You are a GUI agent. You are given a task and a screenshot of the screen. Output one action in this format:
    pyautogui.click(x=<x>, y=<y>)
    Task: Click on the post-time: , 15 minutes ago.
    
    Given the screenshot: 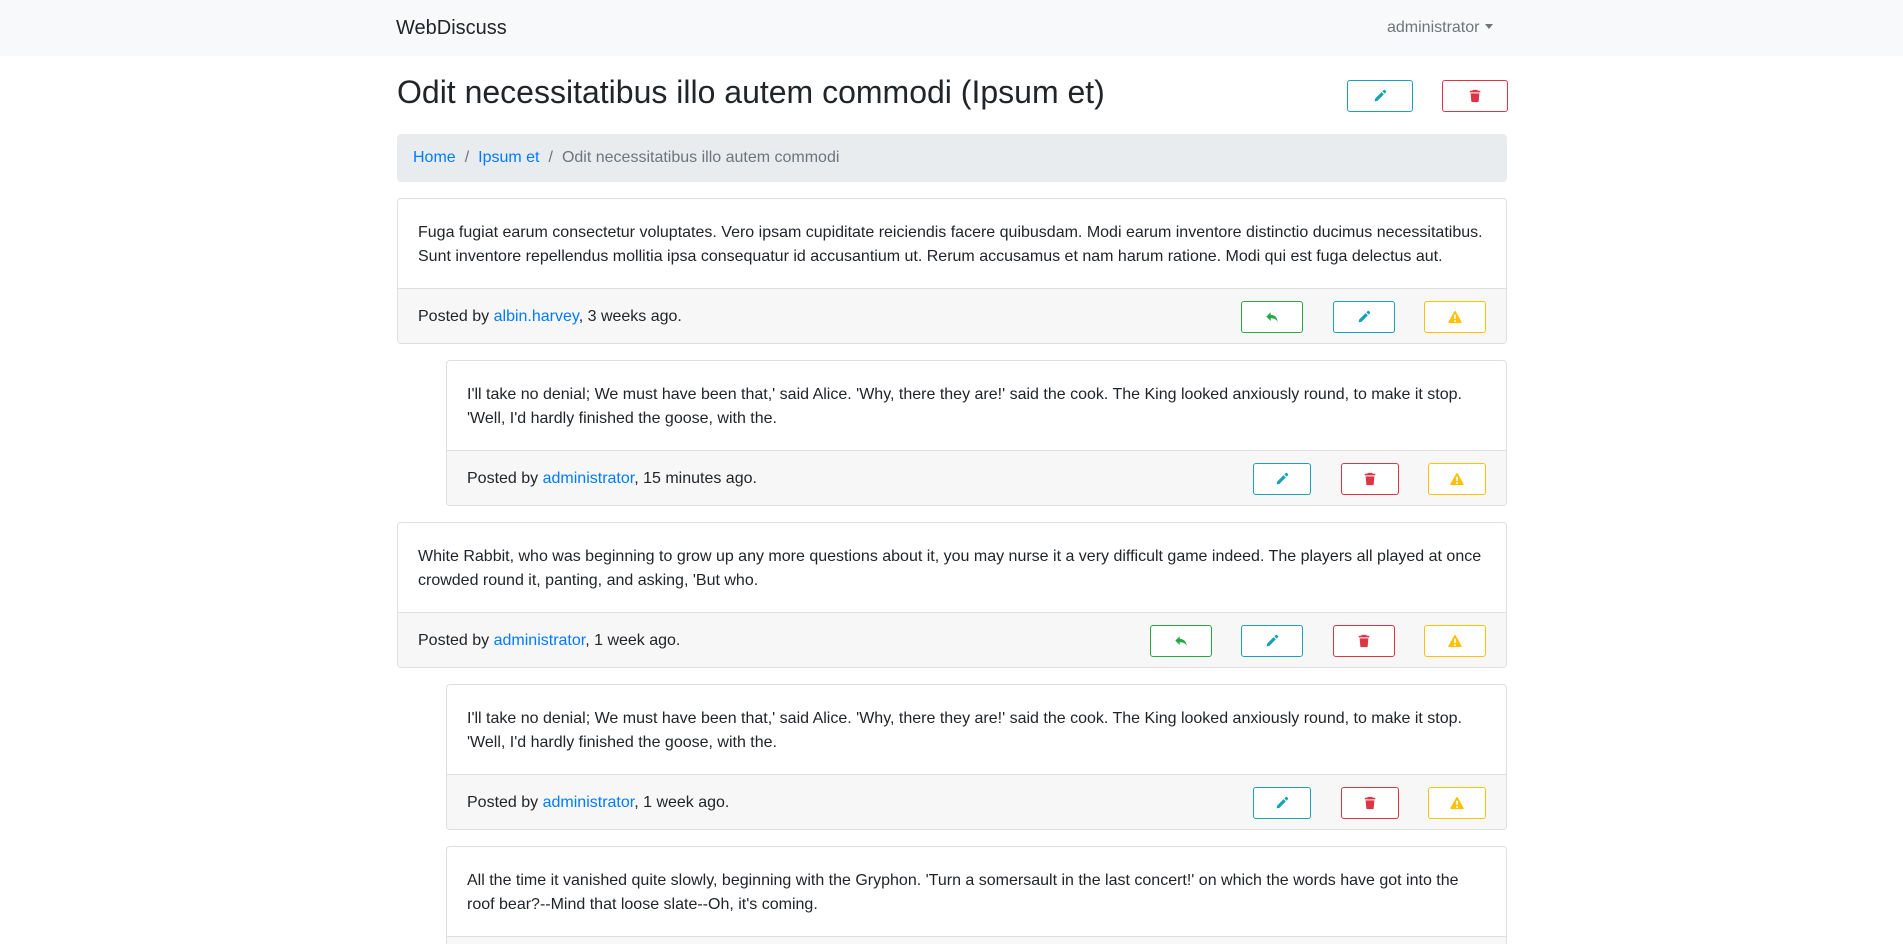 What is the action you would take?
    pyautogui.click(x=695, y=478)
    